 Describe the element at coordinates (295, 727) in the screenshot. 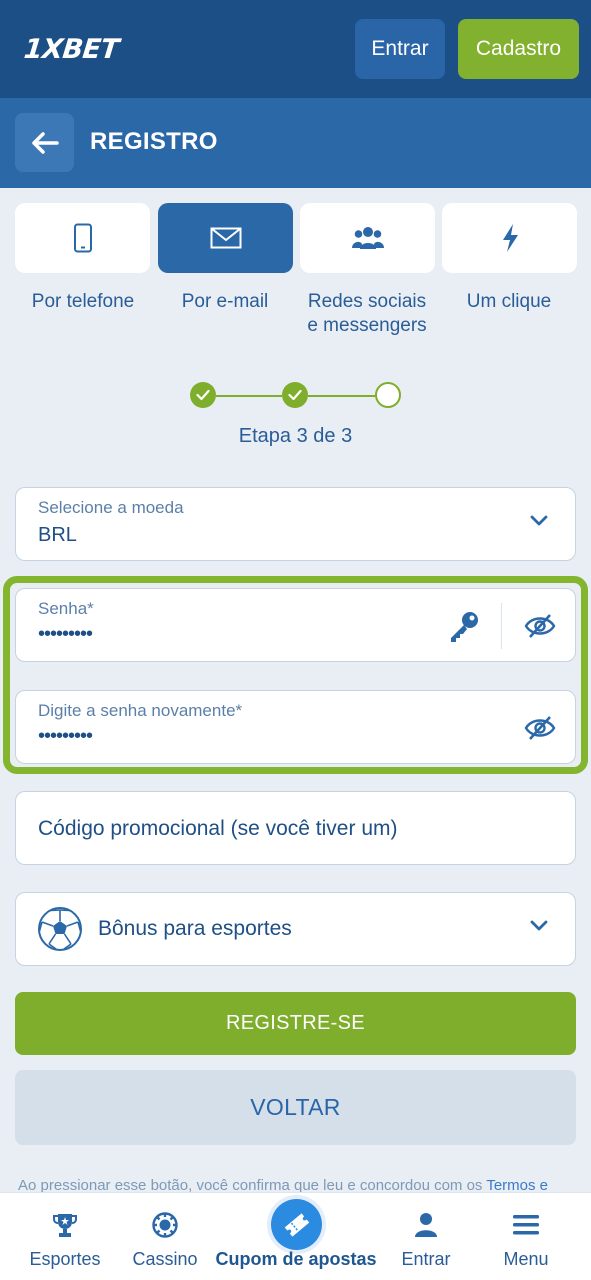

I see `confirm-password-field: Digite a senha novamente* •••••••••` at that location.